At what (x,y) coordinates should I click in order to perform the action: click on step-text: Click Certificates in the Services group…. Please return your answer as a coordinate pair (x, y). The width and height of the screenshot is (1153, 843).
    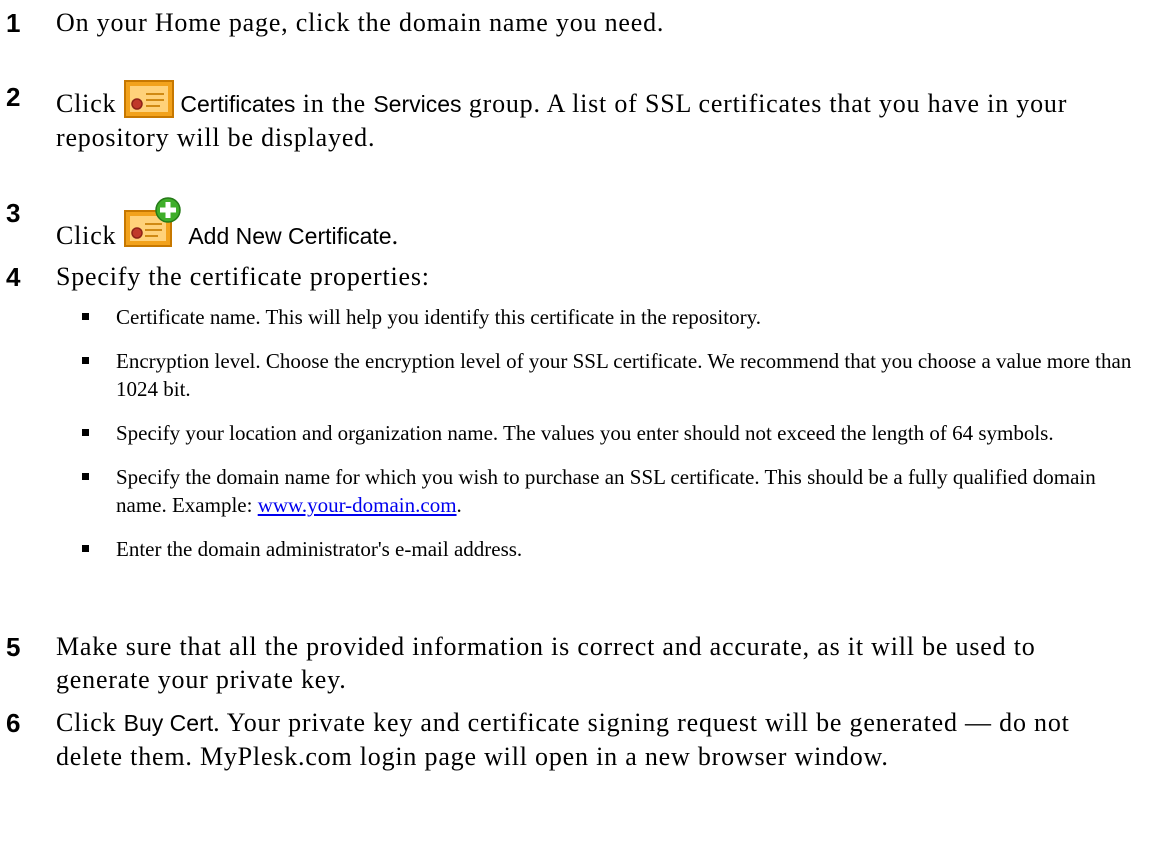
    Looking at the image, I should click on (596, 117).